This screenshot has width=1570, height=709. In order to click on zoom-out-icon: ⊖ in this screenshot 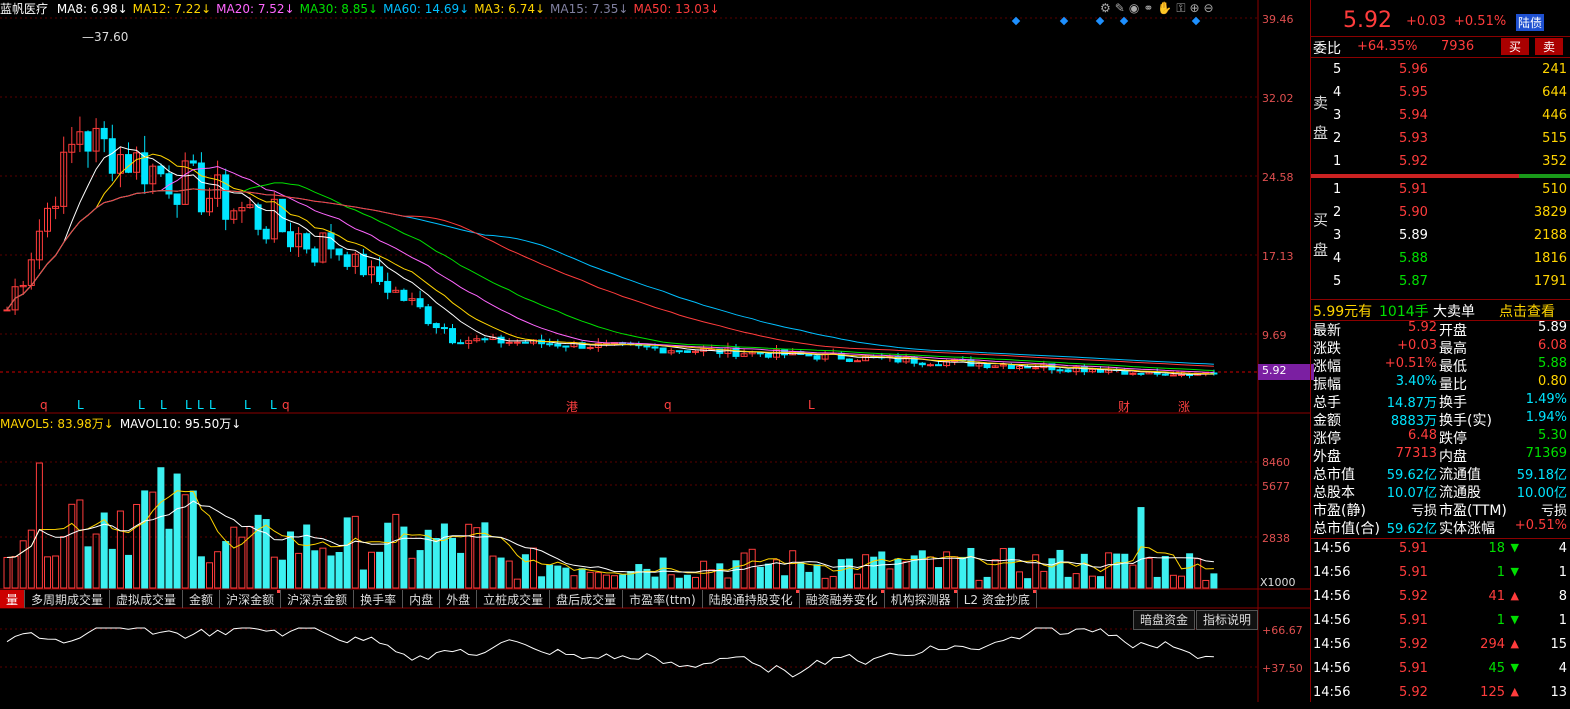, I will do `click(1209, 8)`.